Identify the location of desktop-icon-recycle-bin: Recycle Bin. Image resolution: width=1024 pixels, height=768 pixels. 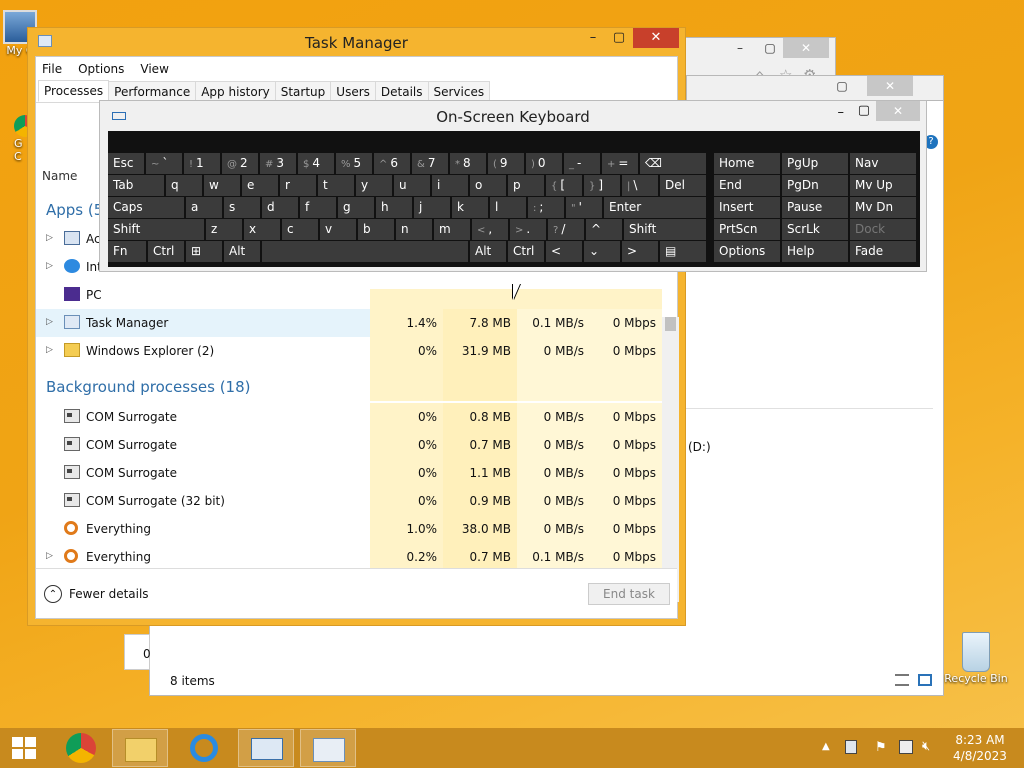
(976, 658).